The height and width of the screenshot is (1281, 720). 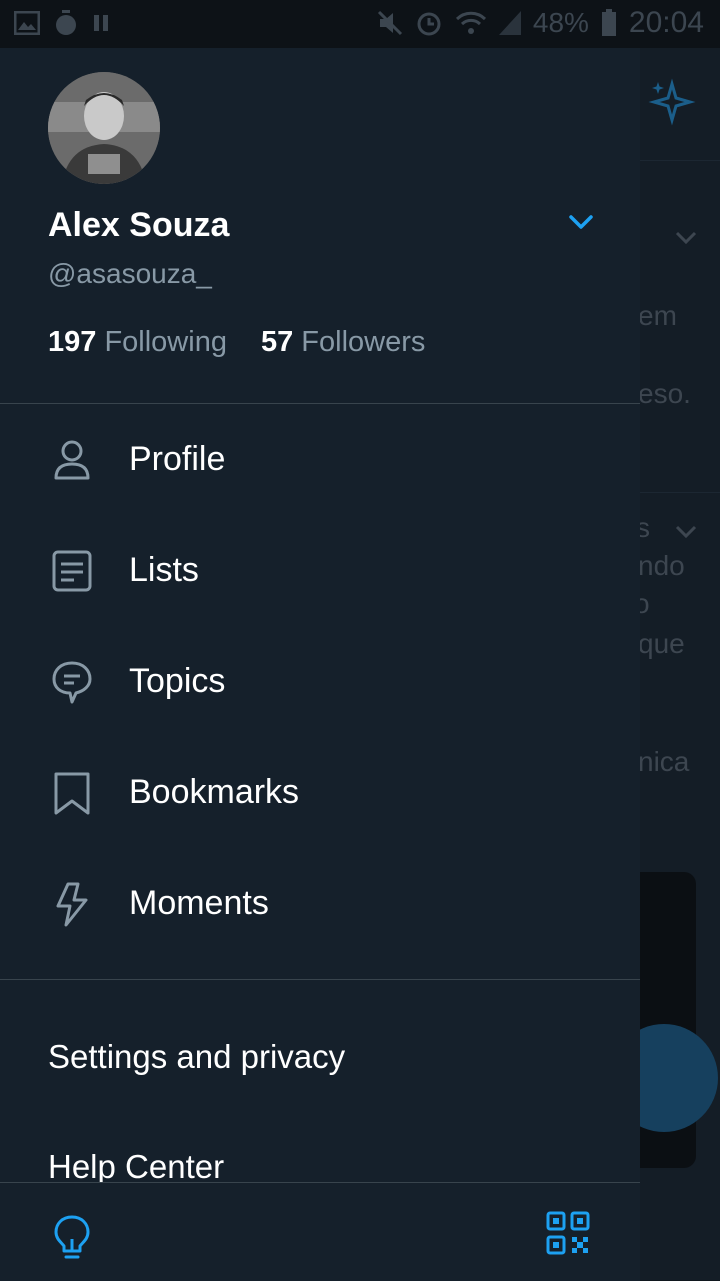 What do you see at coordinates (72, 1237) in the screenshot?
I see `lightbulb-icon` at bounding box center [72, 1237].